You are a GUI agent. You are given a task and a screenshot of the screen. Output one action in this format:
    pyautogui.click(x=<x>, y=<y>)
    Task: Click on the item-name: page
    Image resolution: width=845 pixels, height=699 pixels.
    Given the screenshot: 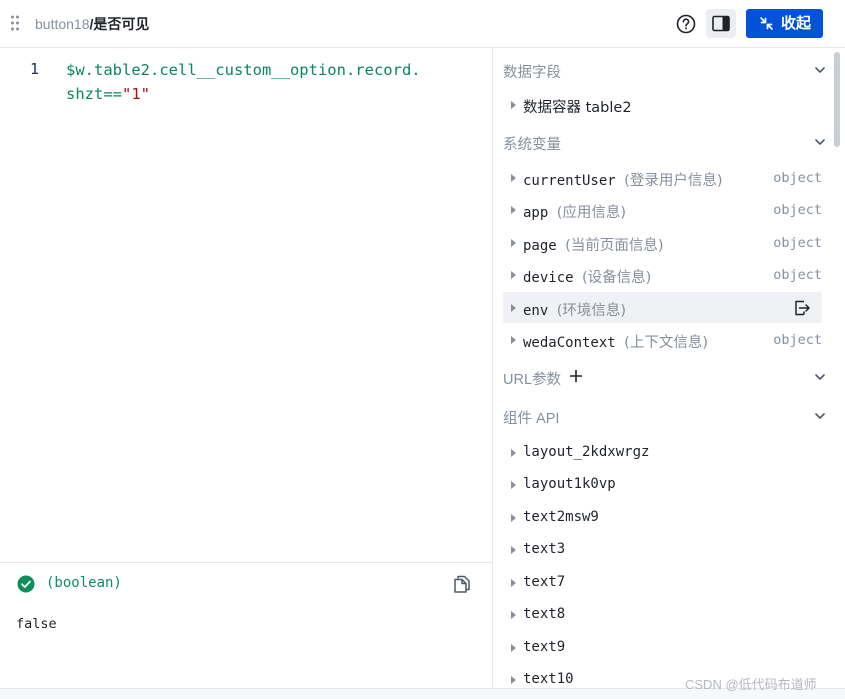 What is the action you would take?
    pyautogui.click(x=540, y=246)
    